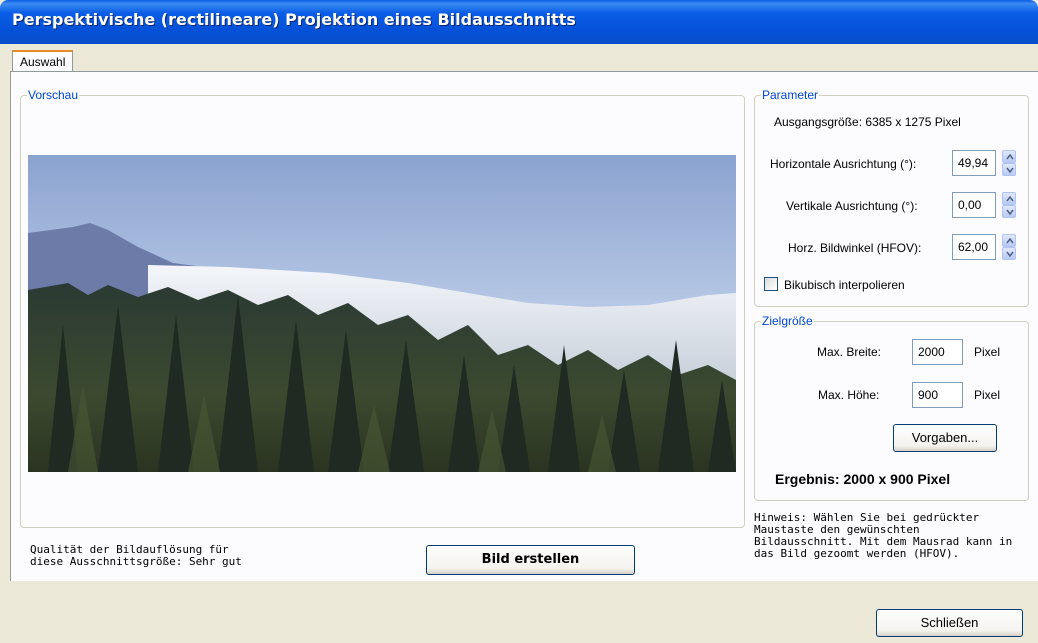 Image resolution: width=1038 pixels, height=643 pixels. I want to click on horizontal-spinner, so click(1009, 163).